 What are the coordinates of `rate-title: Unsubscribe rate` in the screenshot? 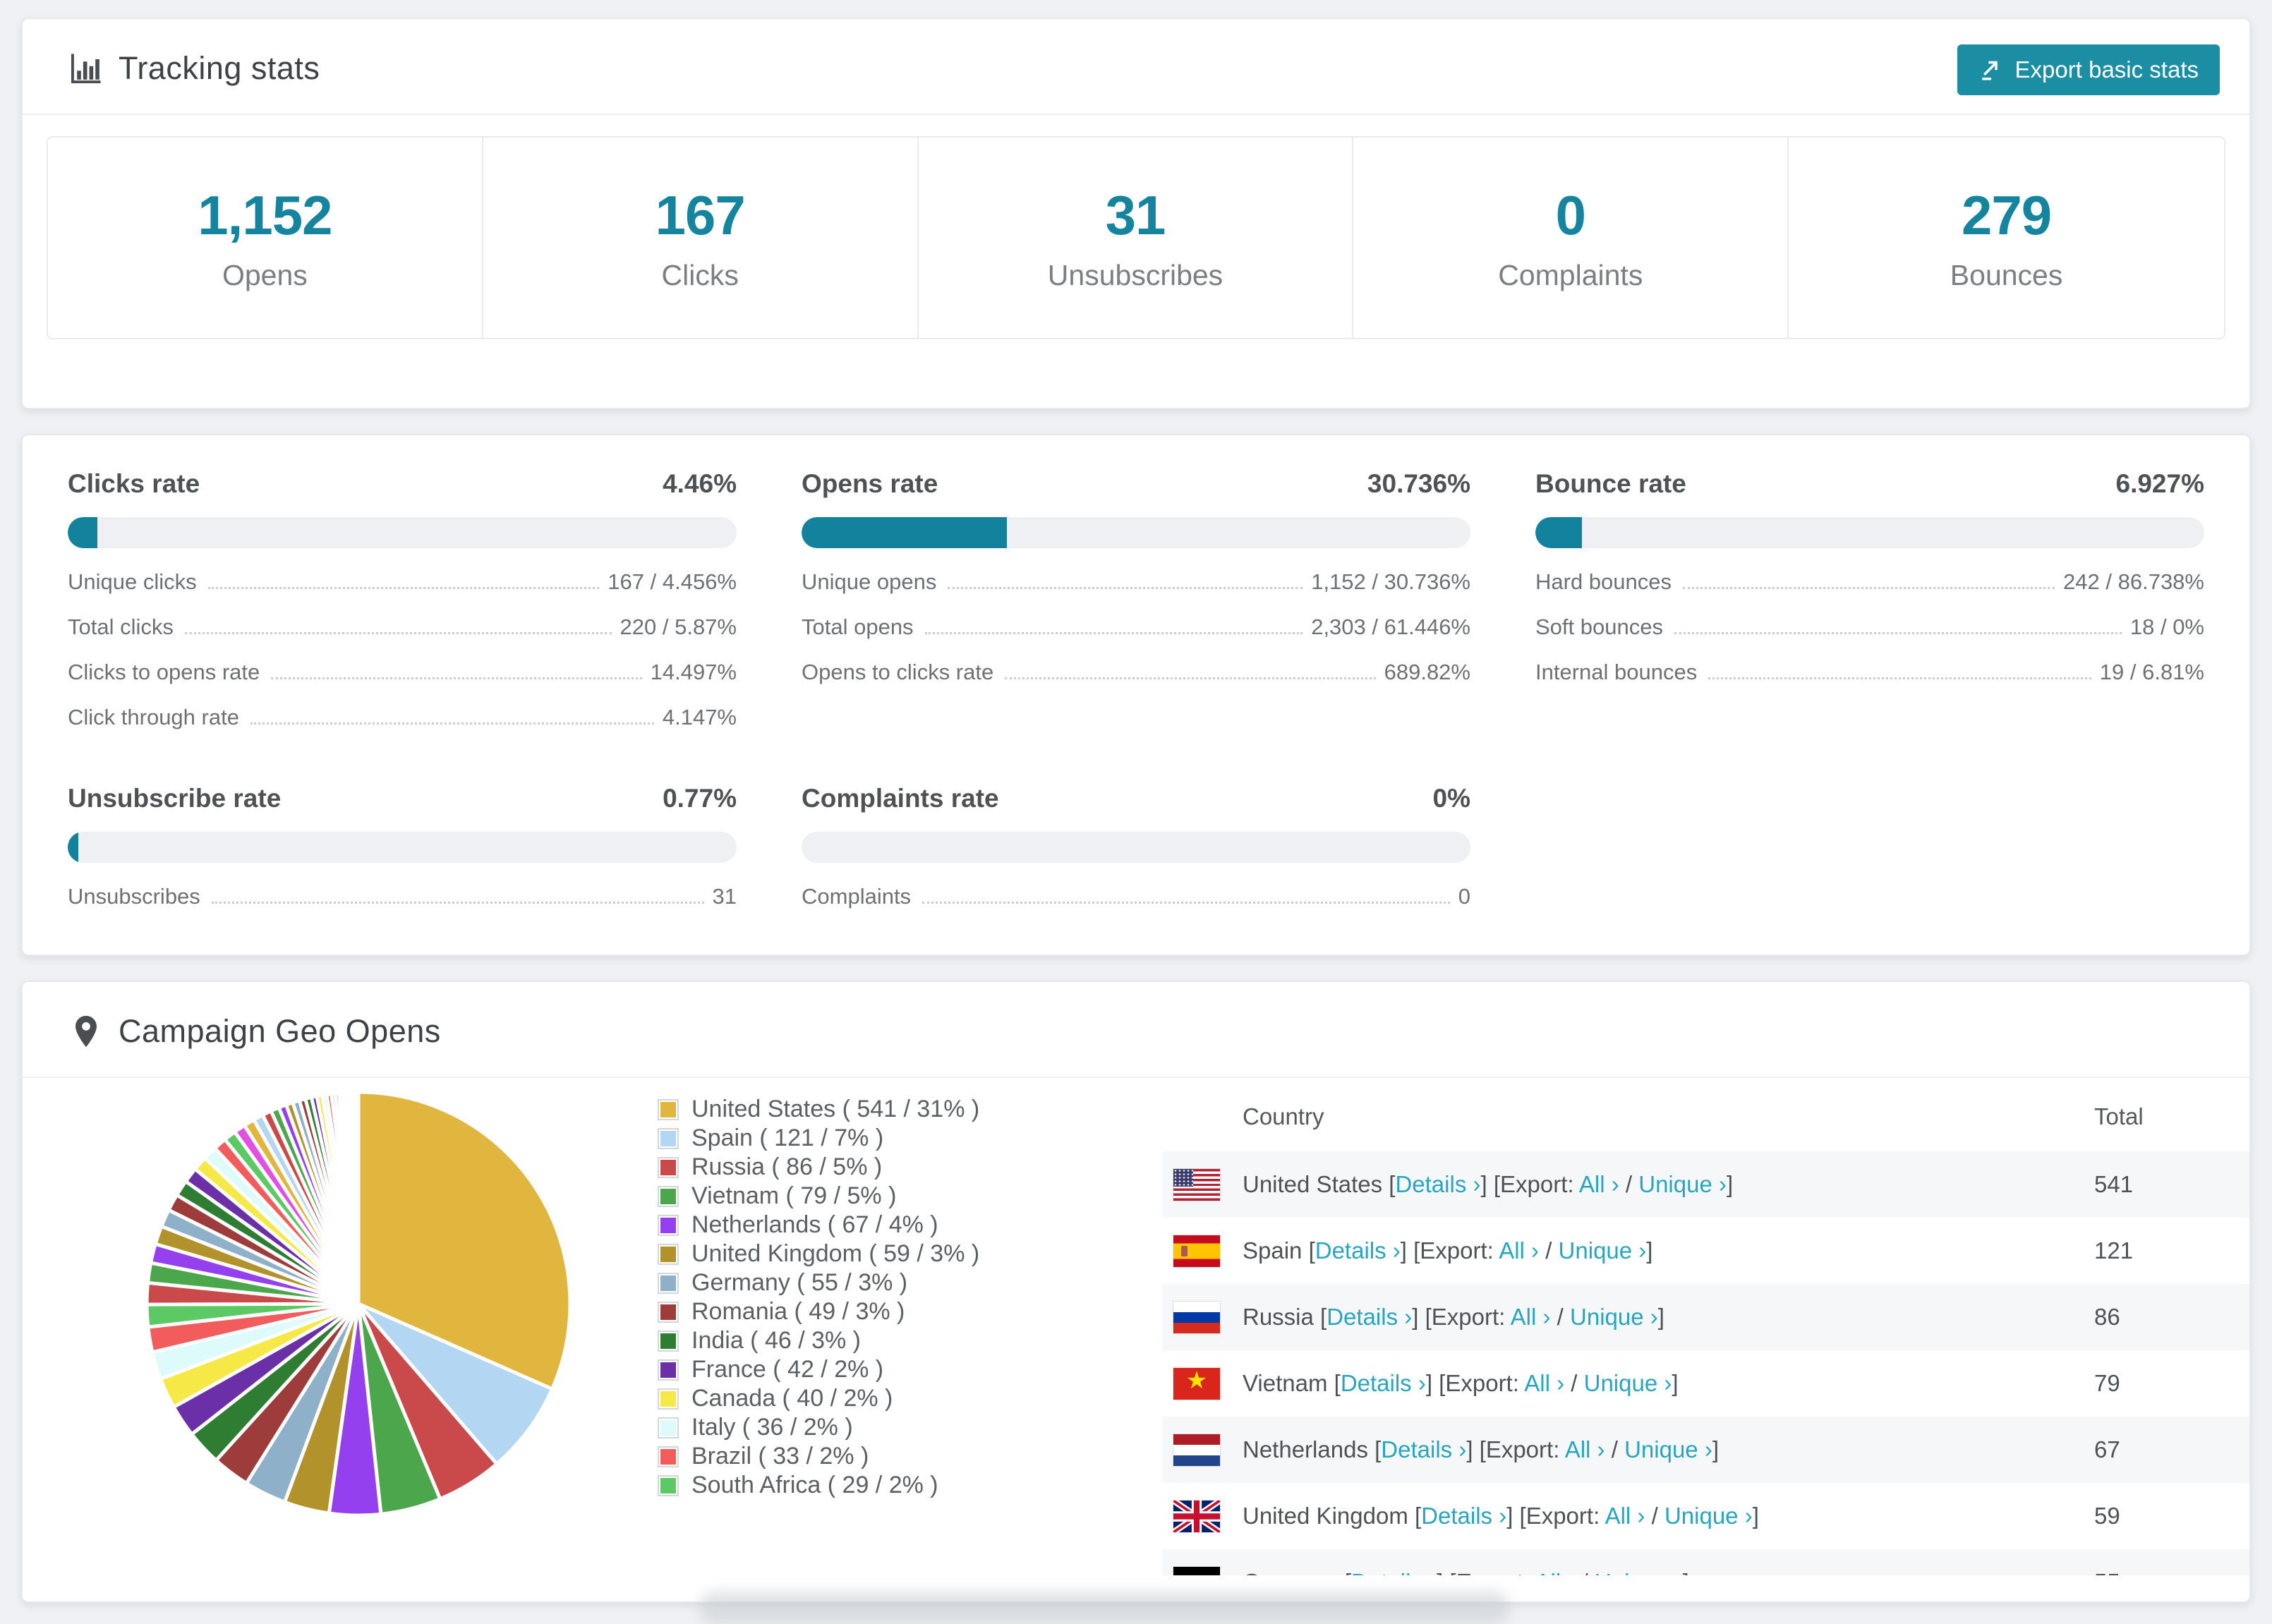 It's located at (175, 798).